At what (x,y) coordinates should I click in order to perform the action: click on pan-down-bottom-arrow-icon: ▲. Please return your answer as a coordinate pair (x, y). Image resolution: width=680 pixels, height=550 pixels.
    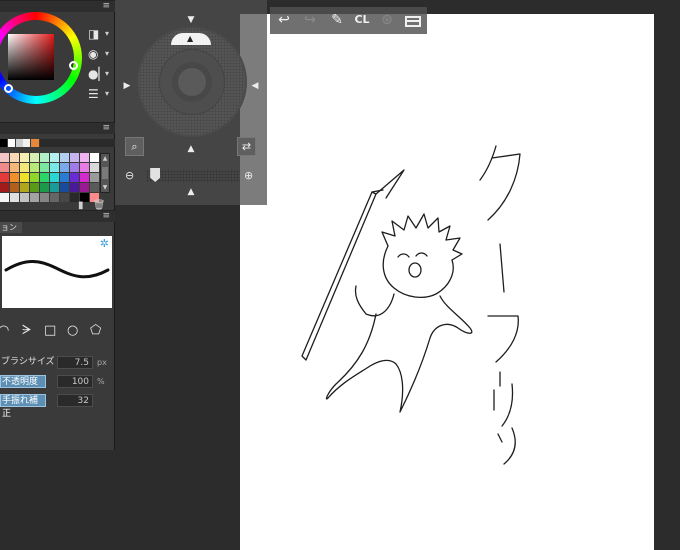
    Looking at the image, I should click on (191, 192).